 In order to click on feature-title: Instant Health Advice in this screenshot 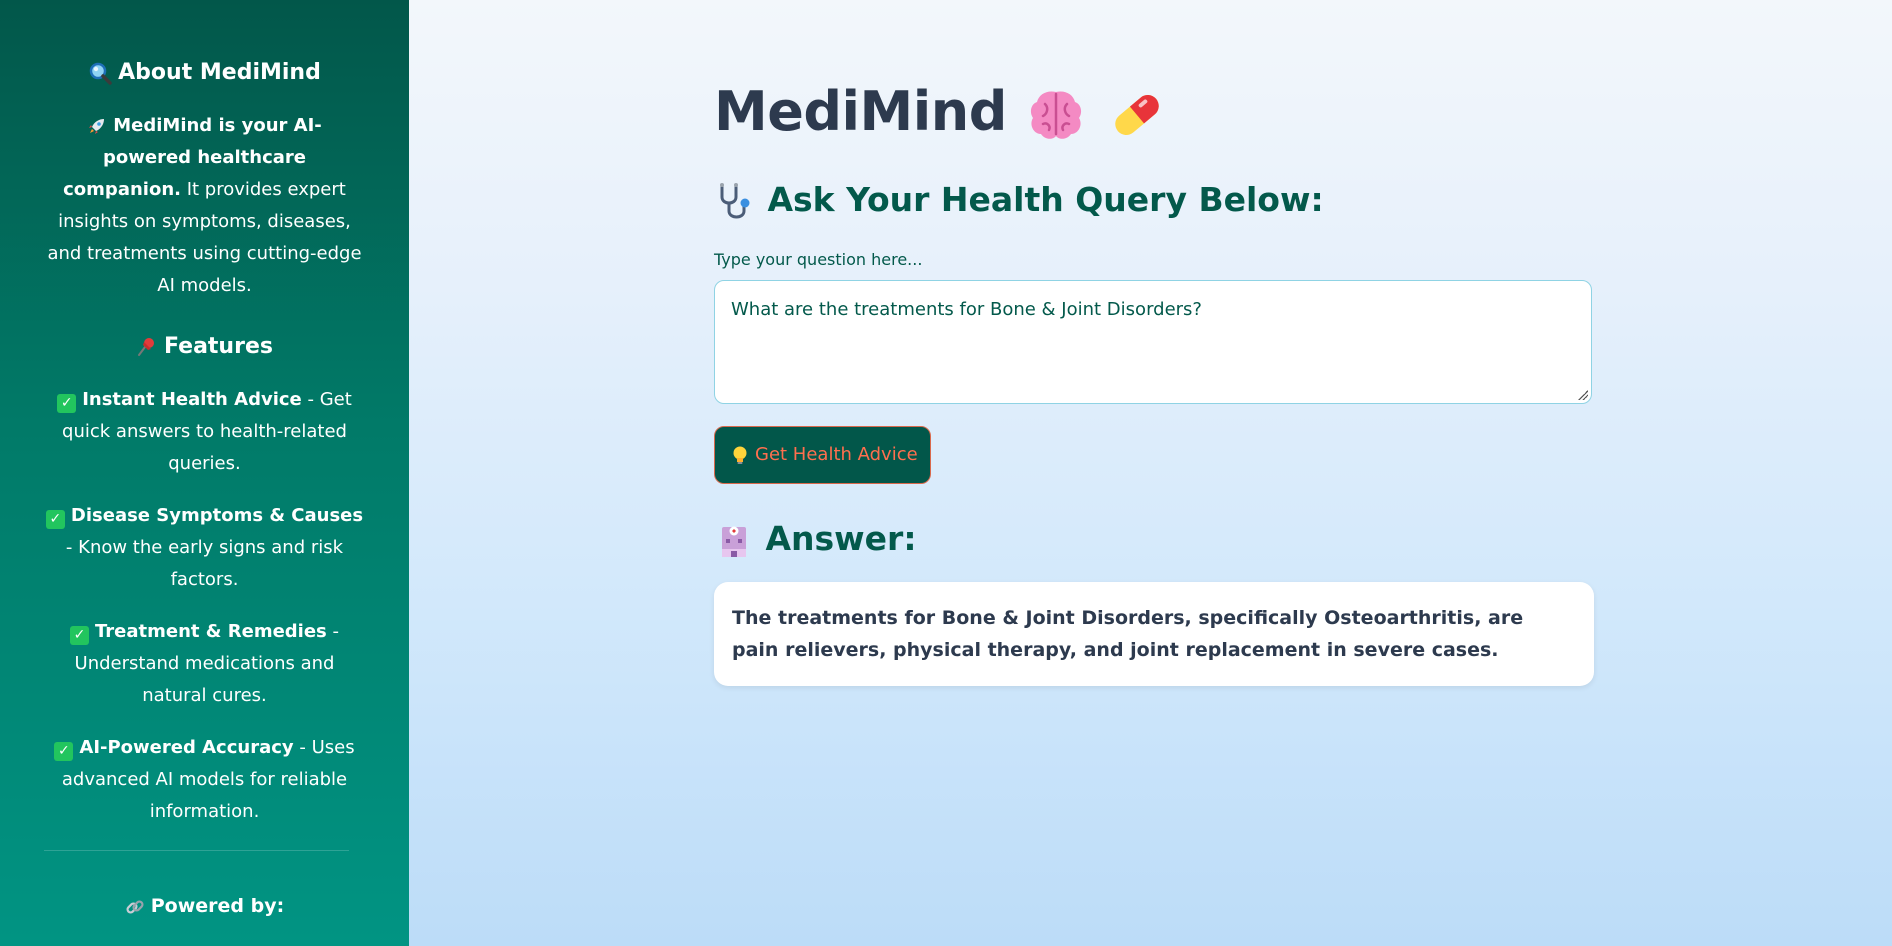, I will do `click(192, 399)`.